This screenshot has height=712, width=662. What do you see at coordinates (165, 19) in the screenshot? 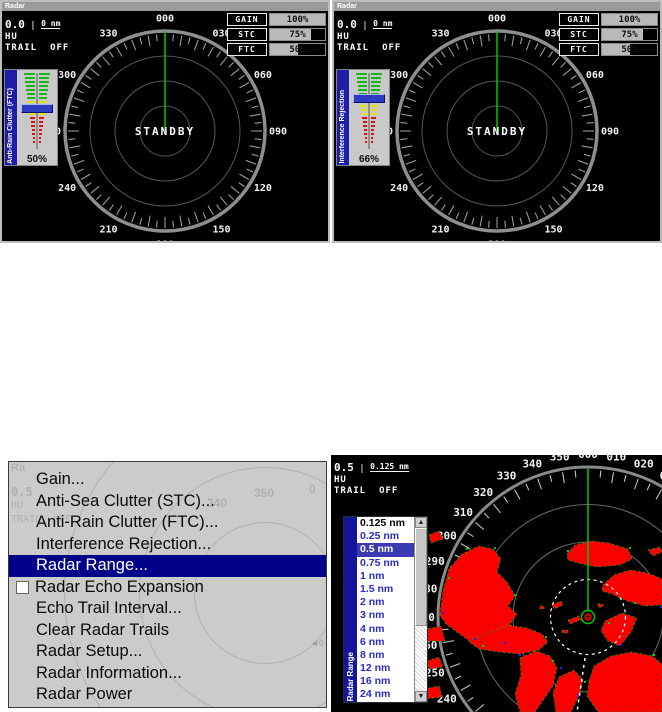
I see `bearing-label: 000` at bounding box center [165, 19].